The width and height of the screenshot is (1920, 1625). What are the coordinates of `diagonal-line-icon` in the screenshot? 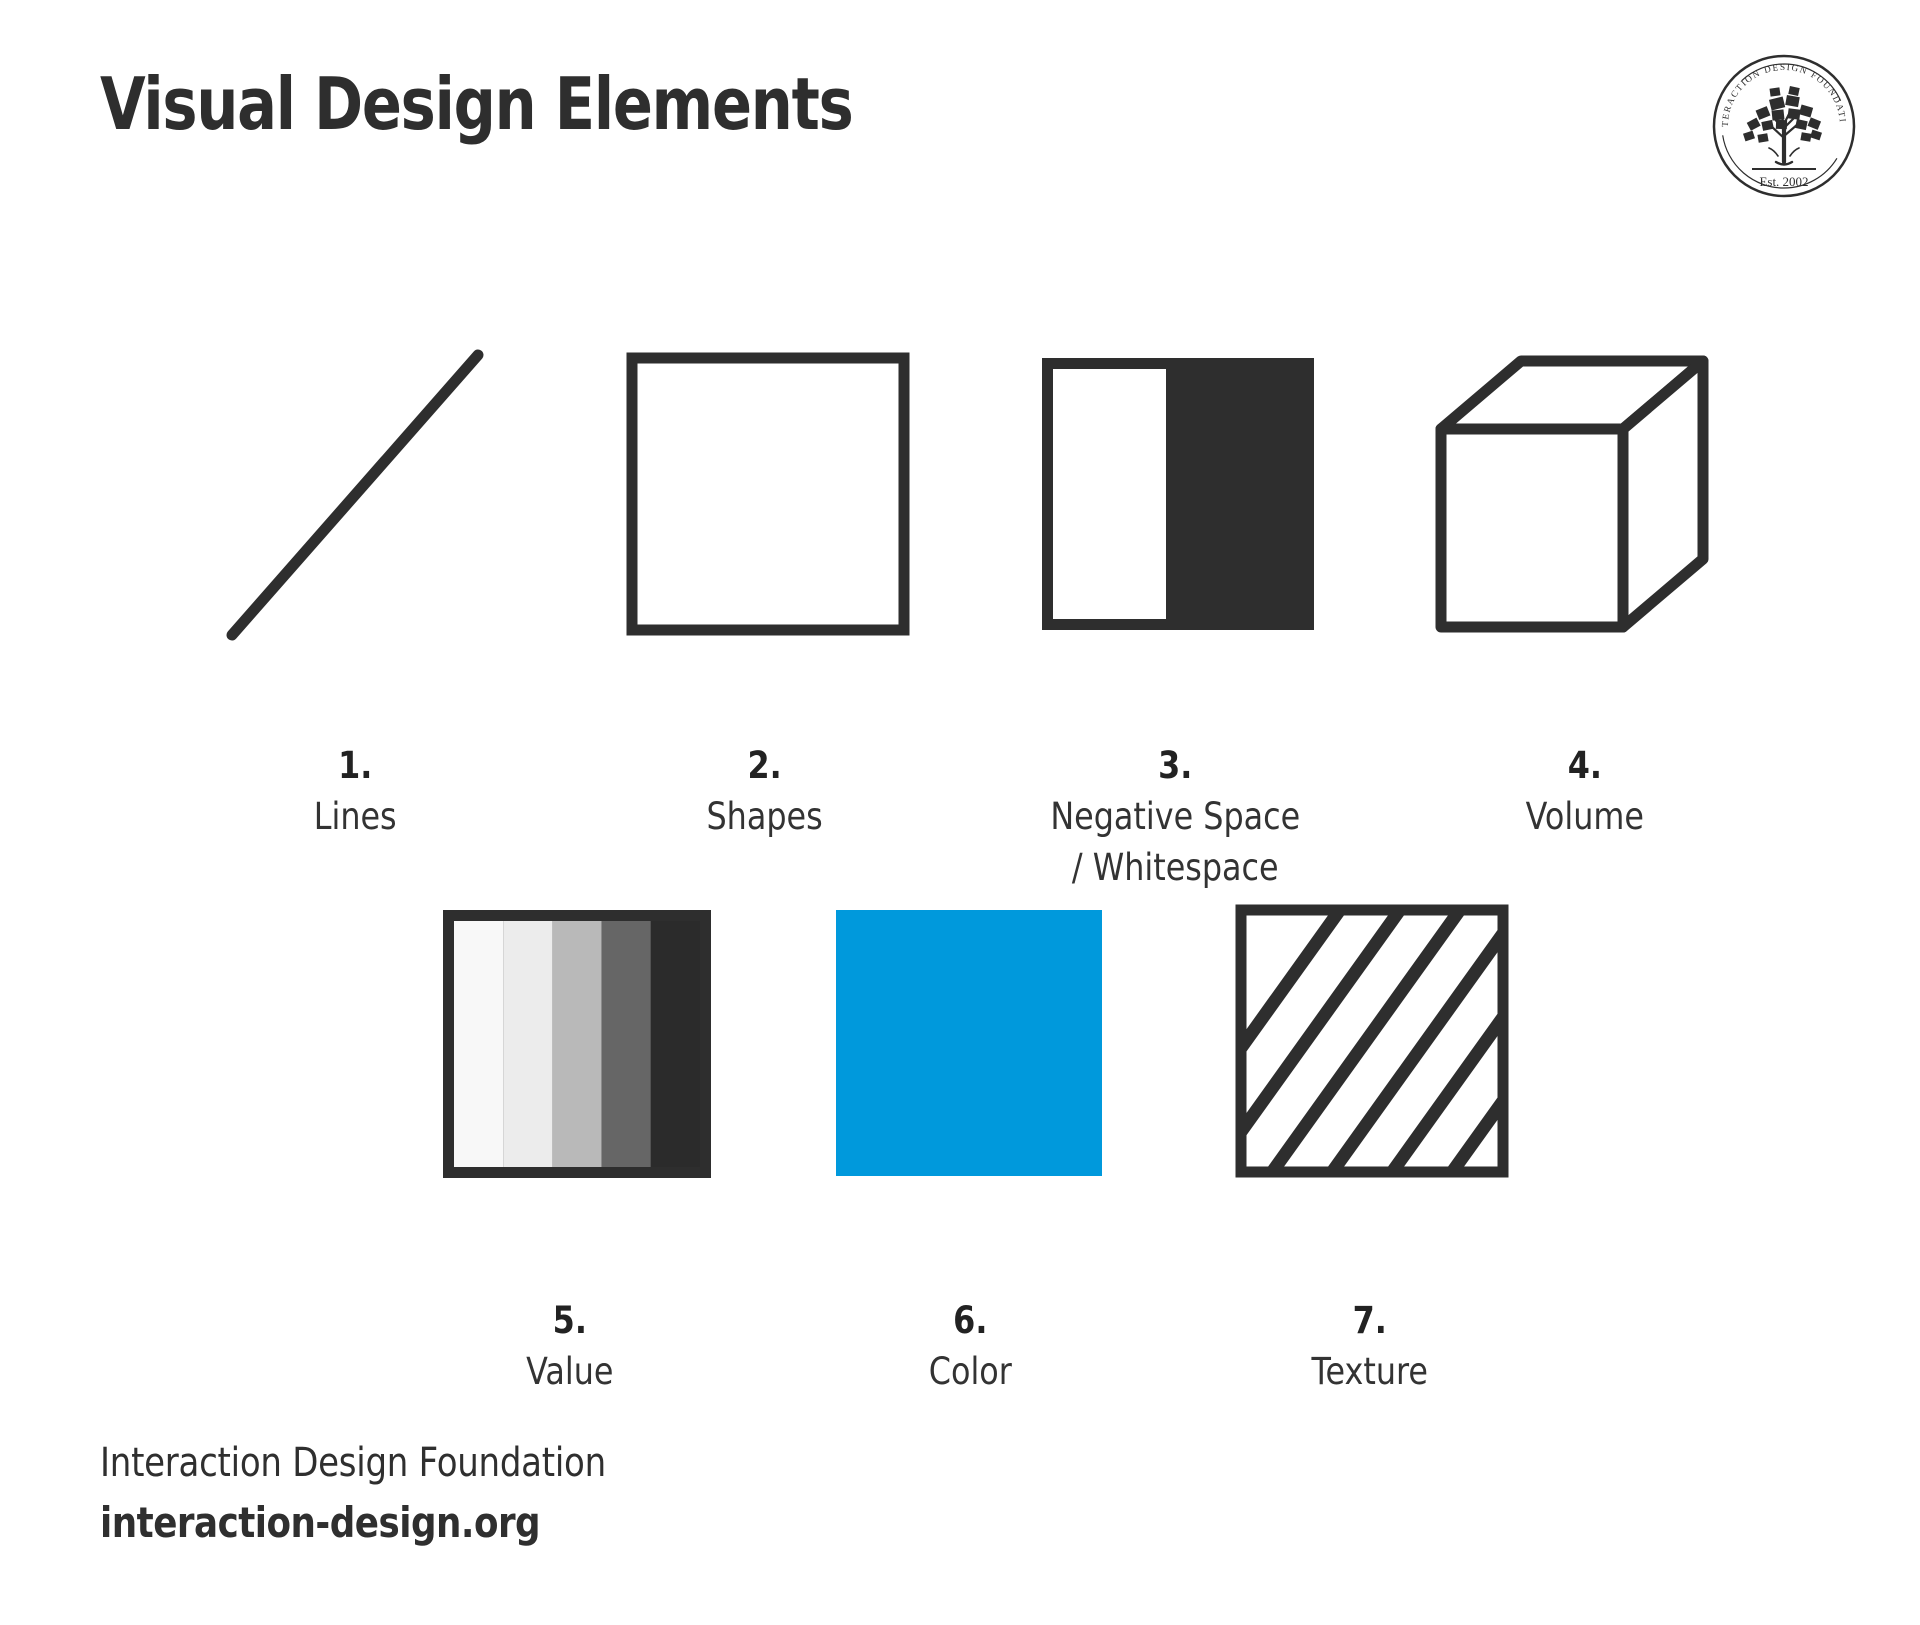 It's located at (355, 495).